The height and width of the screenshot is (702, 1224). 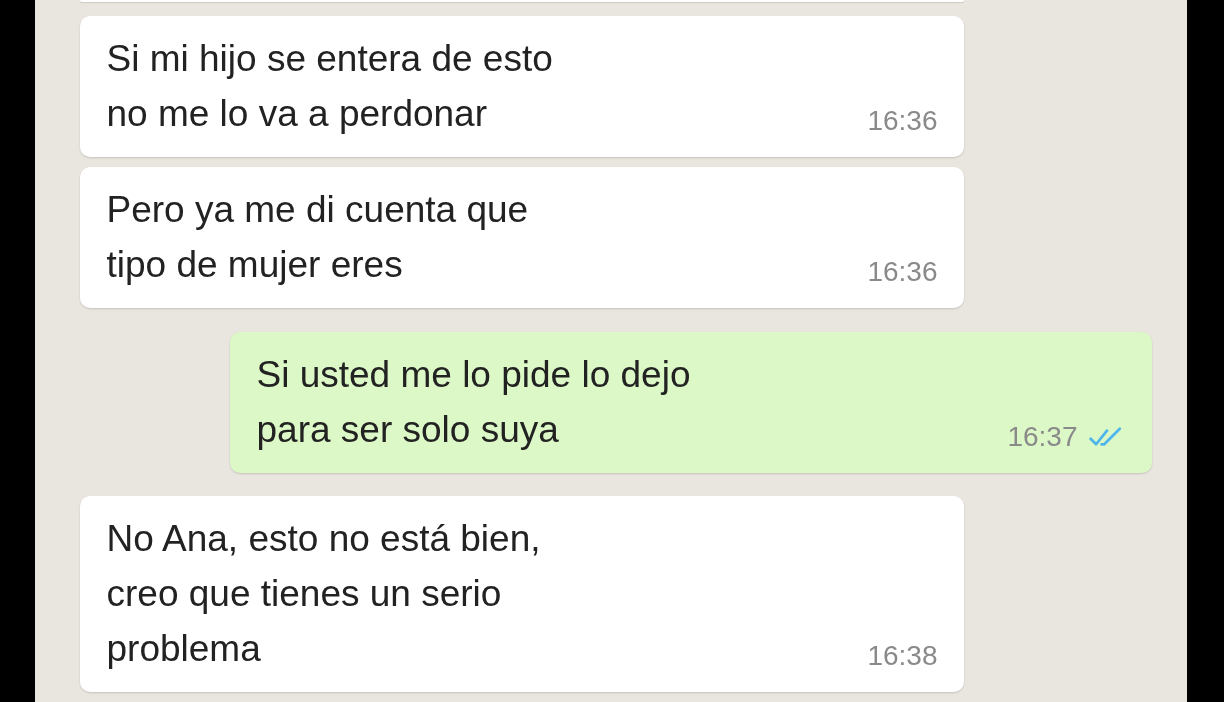 I want to click on message-time: 16:38, so click(x=902, y=656).